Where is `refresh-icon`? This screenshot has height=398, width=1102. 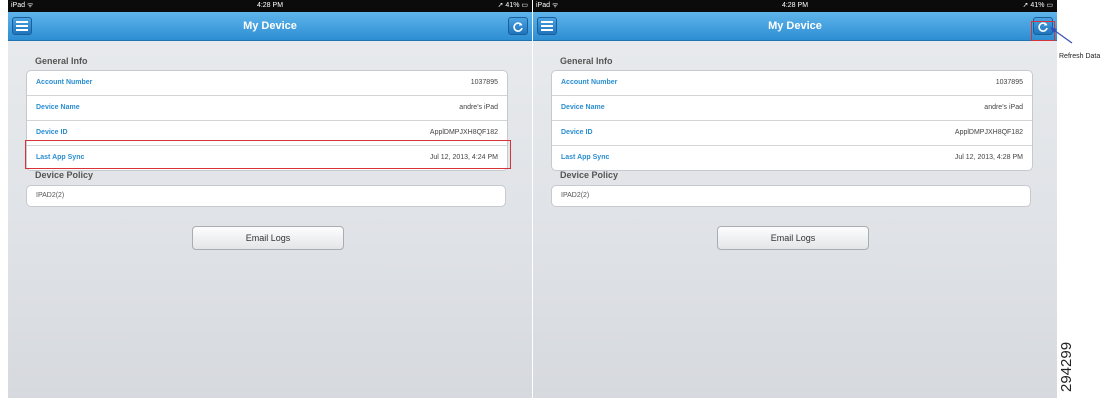
refresh-icon is located at coordinates (518, 27).